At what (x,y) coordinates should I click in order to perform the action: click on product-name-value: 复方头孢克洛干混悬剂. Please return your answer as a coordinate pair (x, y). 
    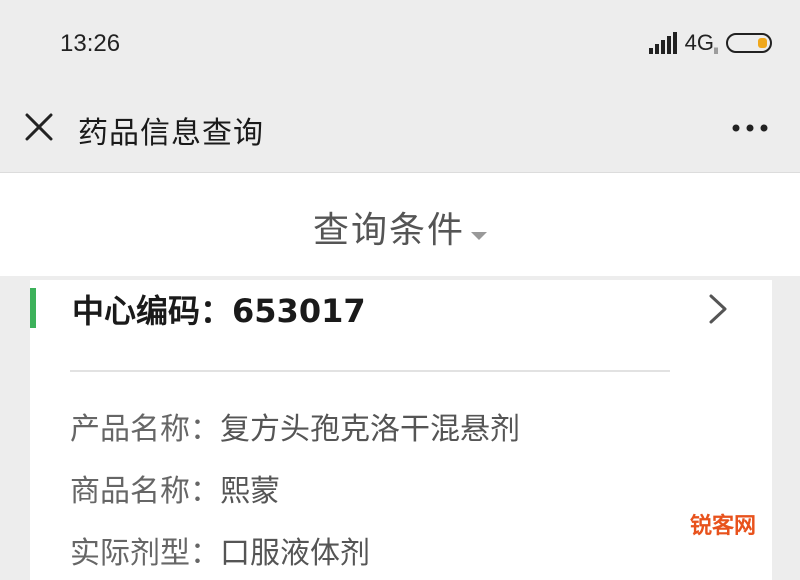
    Looking at the image, I should click on (370, 429).